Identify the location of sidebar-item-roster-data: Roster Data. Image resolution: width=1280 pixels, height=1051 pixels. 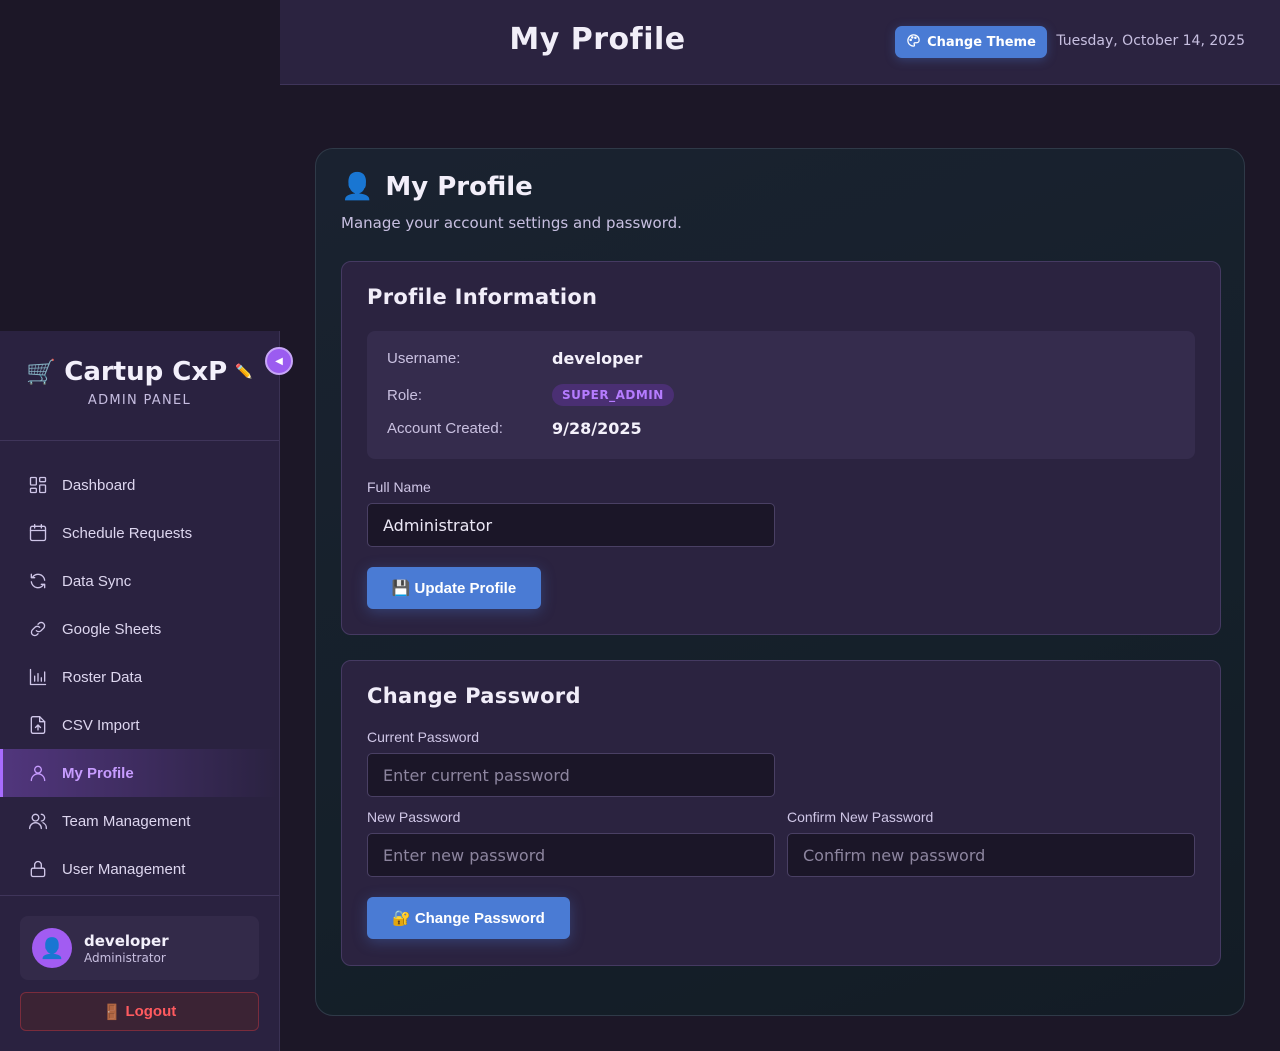
(139, 677).